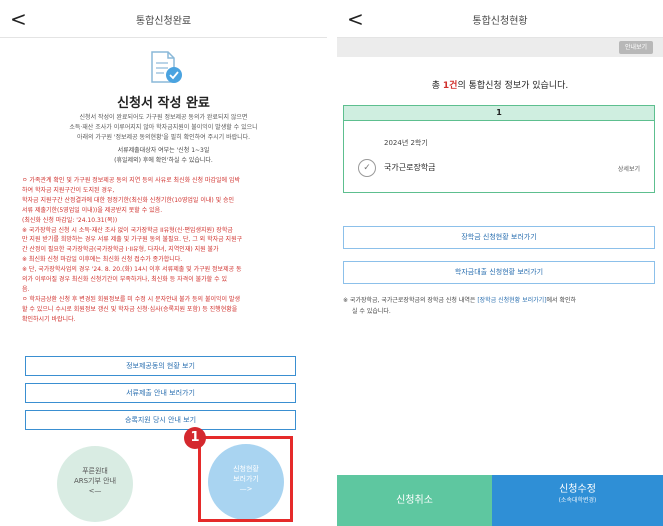 Image resolution: width=663 pixels, height=526 pixels. I want to click on application-card: 1 2024년 2학기 ✓ 국가근로장학금 상세보기, so click(499, 149).